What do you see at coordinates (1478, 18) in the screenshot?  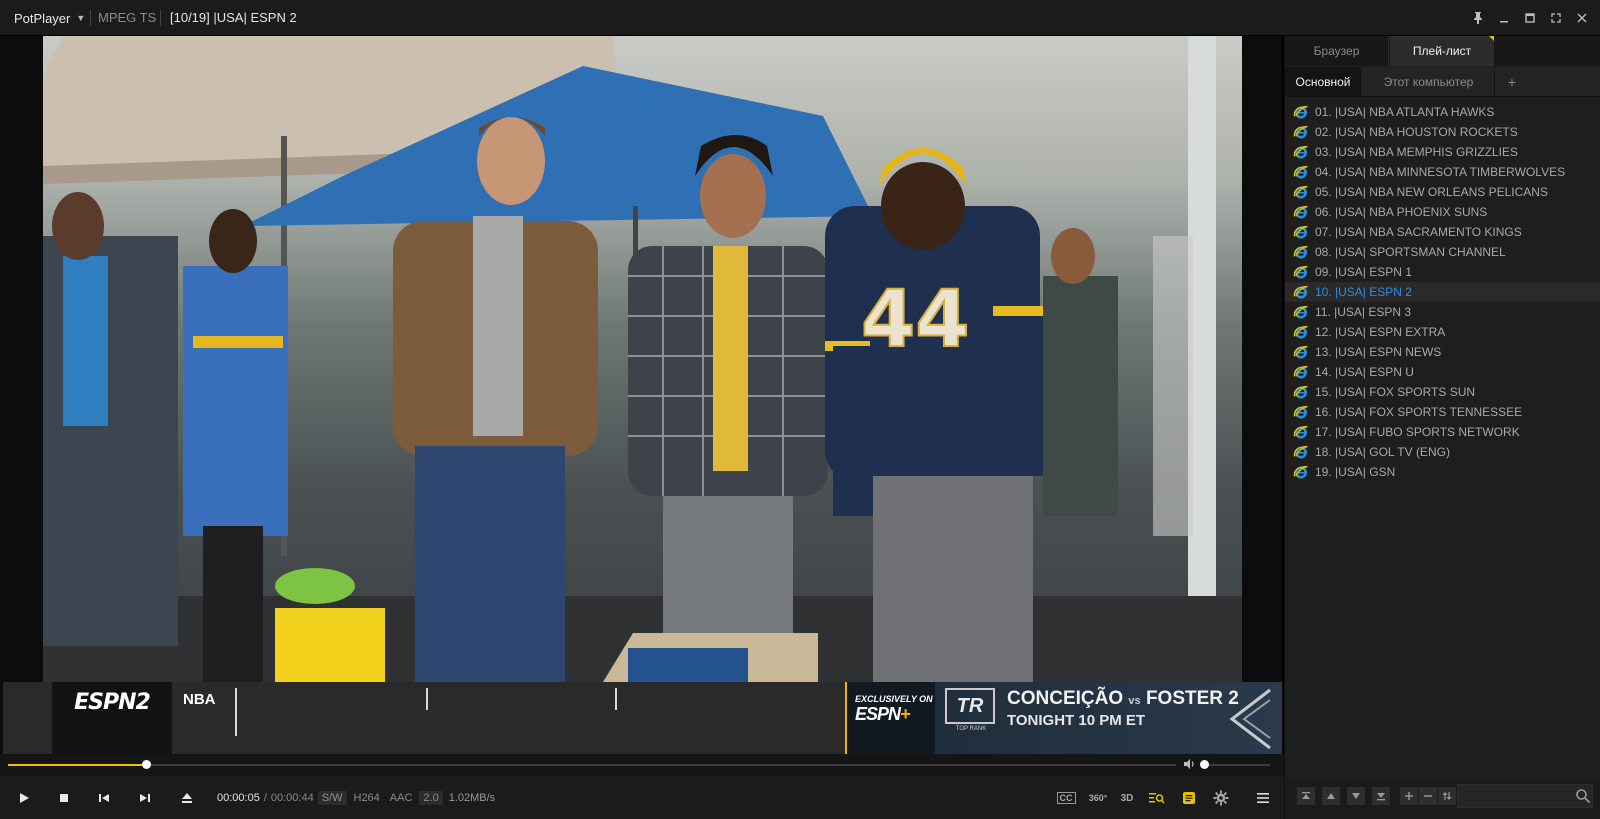 I see `pin-icon` at bounding box center [1478, 18].